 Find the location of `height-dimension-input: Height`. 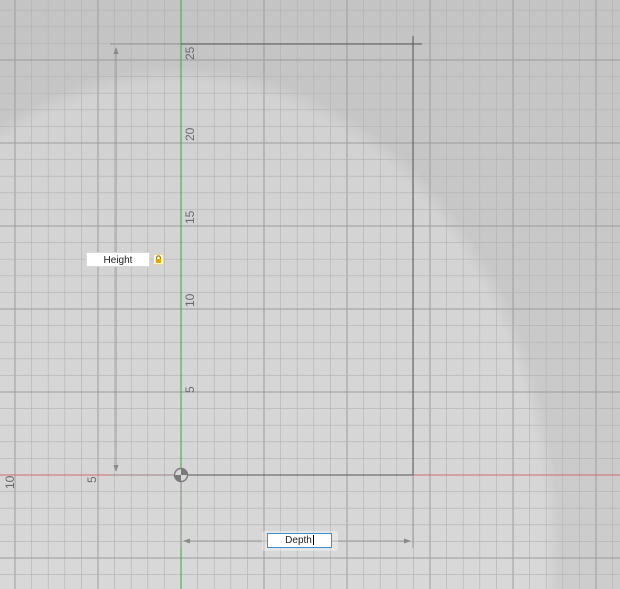

height-dimension-input: Height is located at coordinates (118, 259).